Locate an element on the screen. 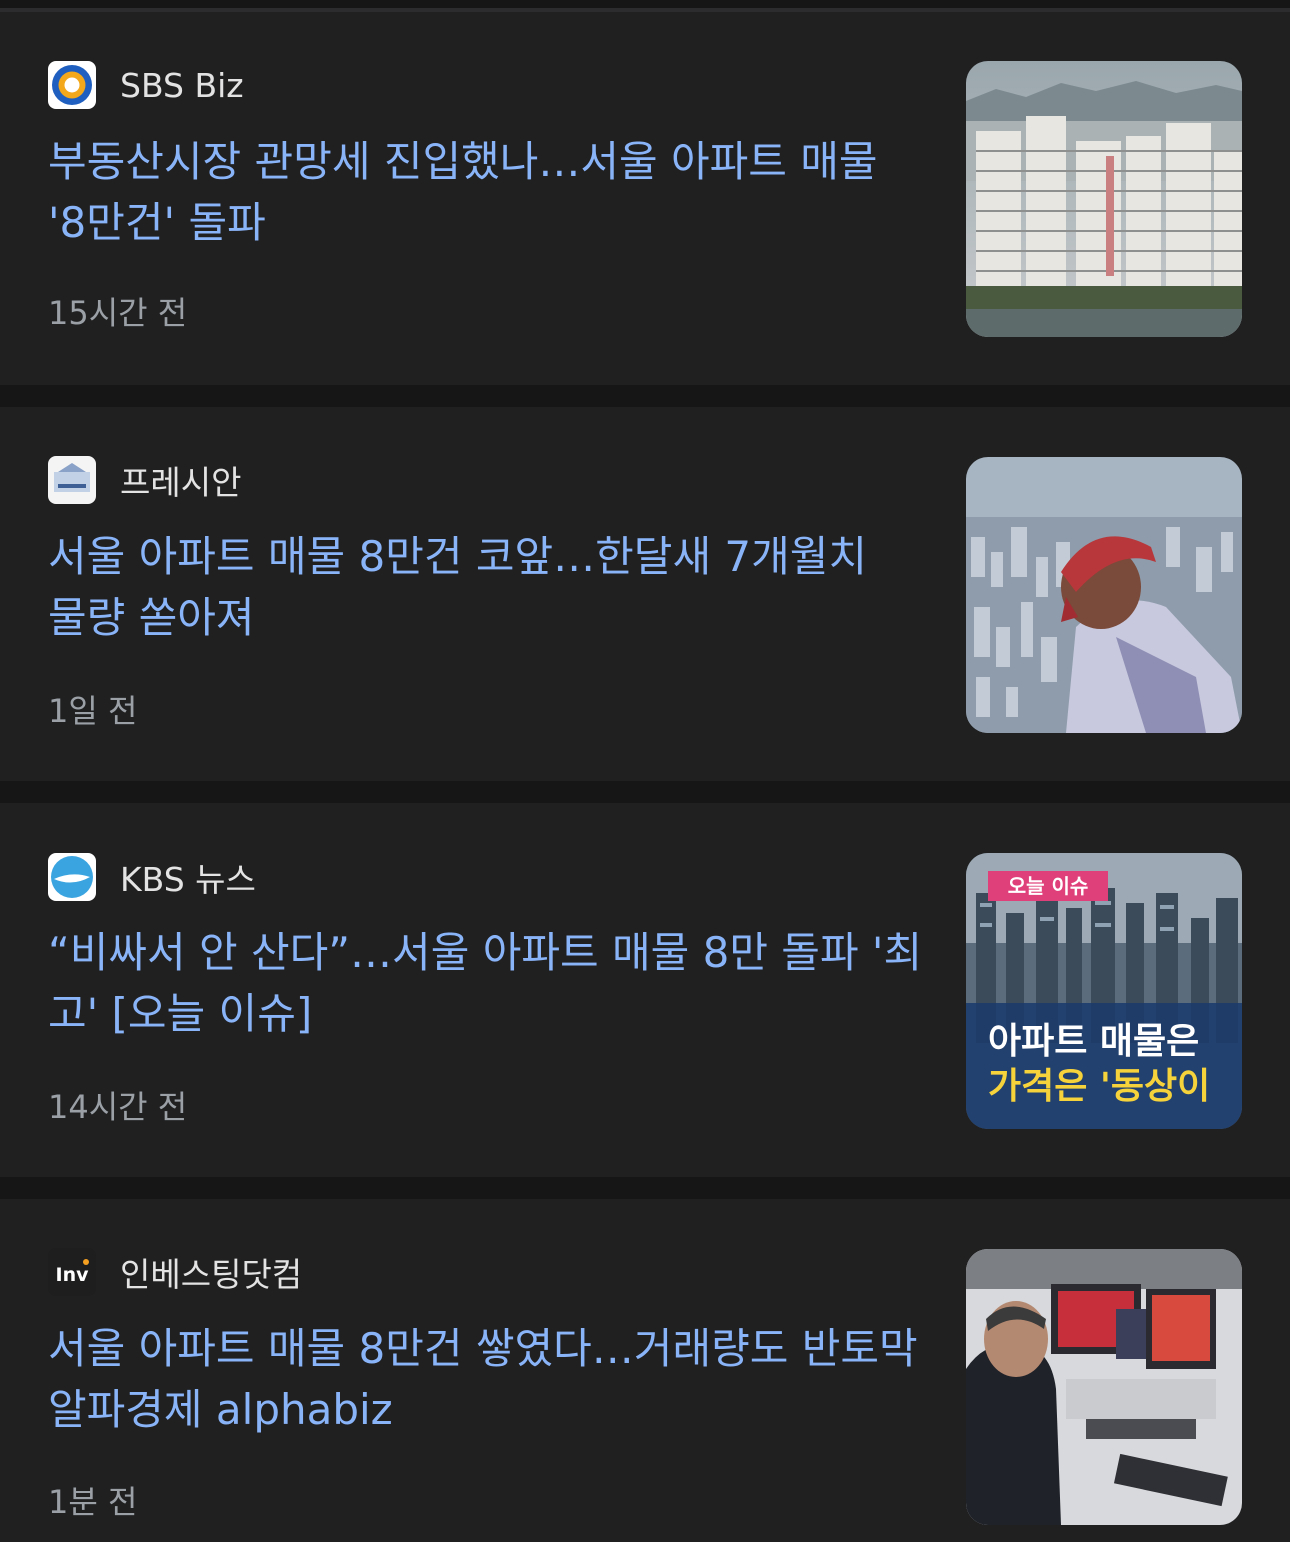 This screenshot has width=1290, height=1542. article-source: Inv 인베스팅닷컴 is located at coordinates (175, 1272).